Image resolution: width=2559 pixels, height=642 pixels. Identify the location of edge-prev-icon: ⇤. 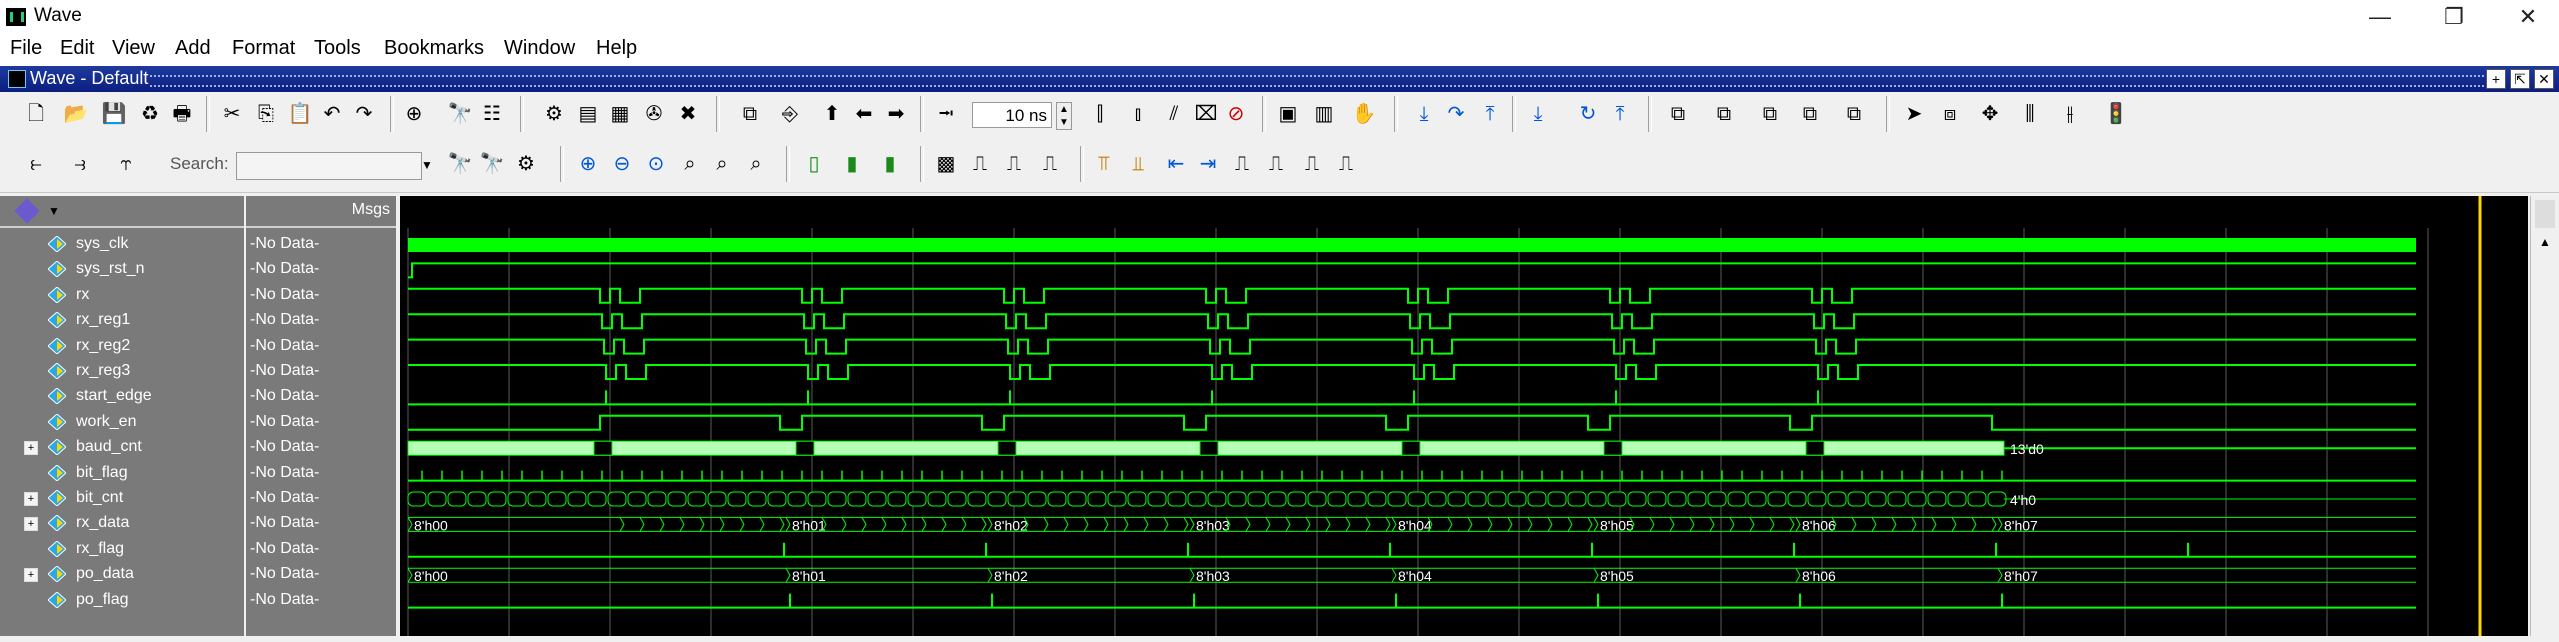
(1176, 164).